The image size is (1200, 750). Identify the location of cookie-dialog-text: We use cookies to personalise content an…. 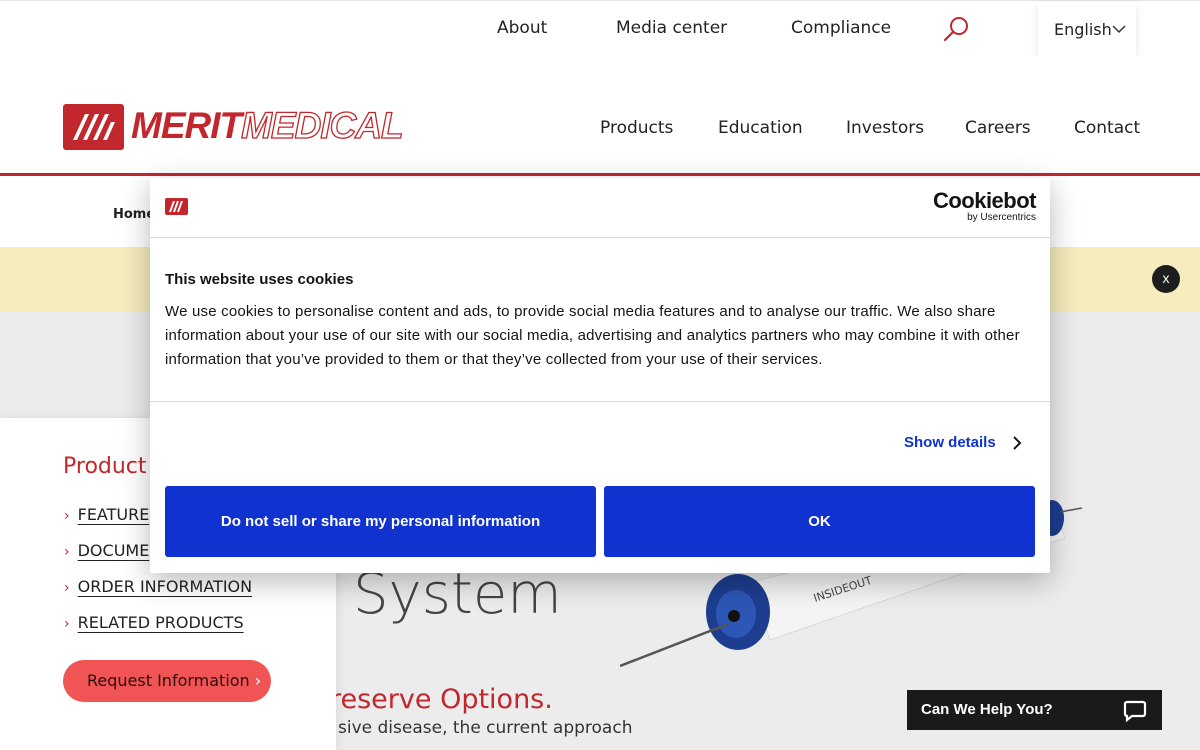
(592, 335).